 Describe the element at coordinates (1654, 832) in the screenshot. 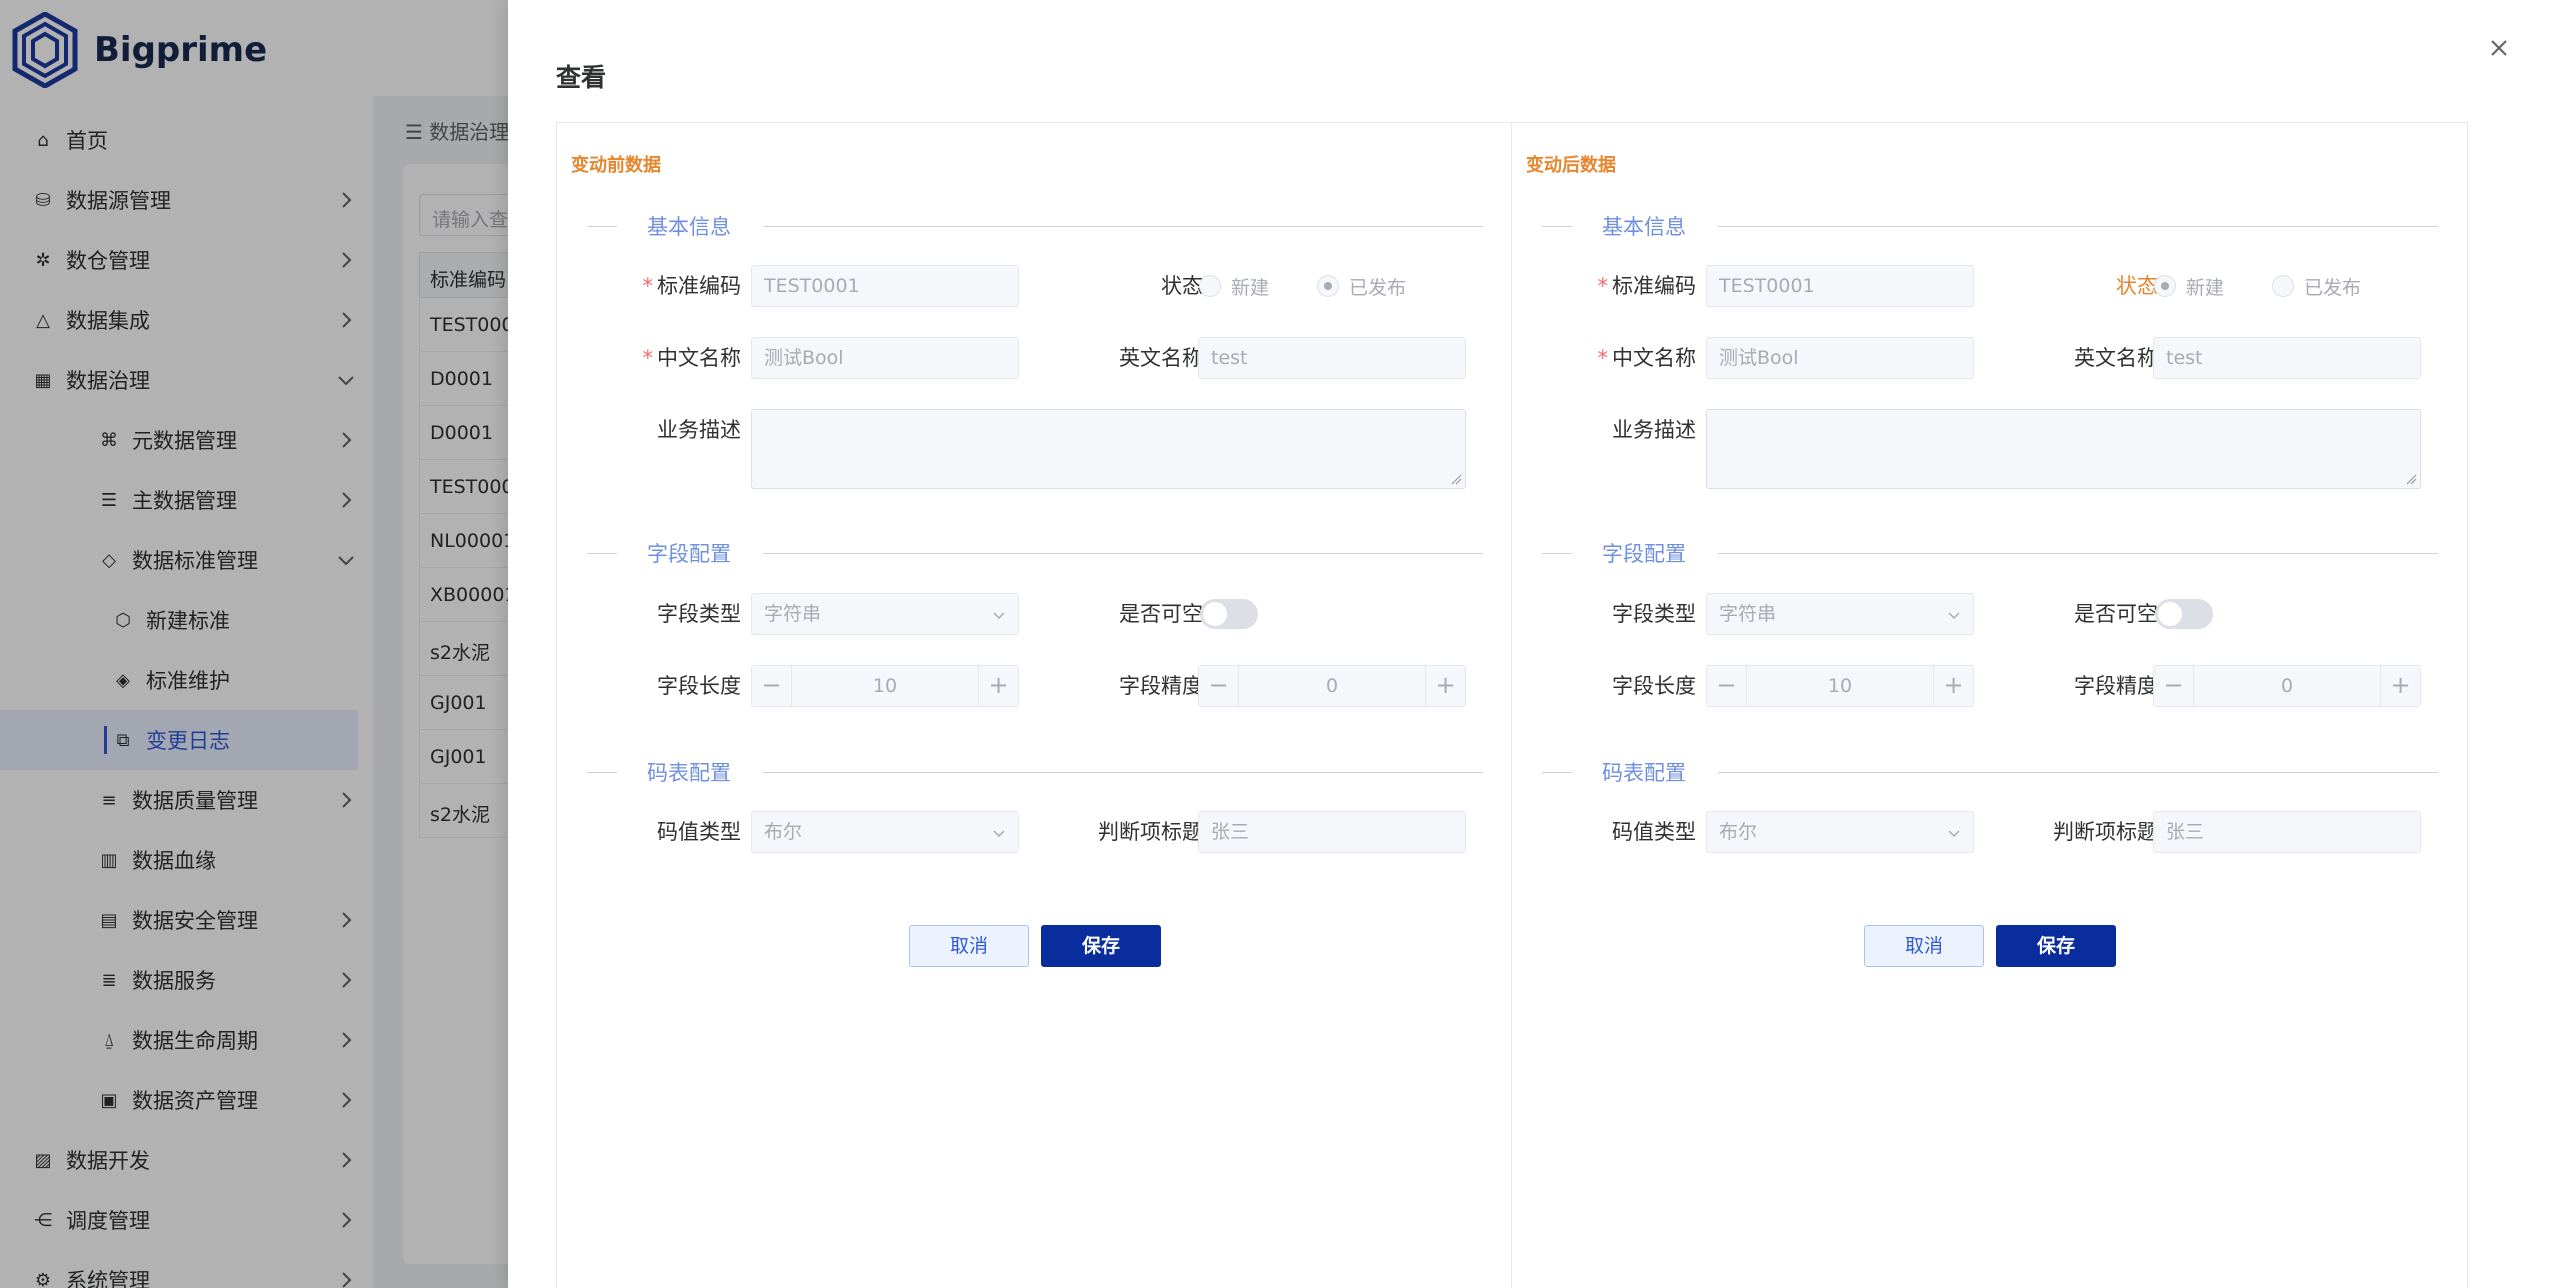

I see `code-type-label: 码值类型` at that location.